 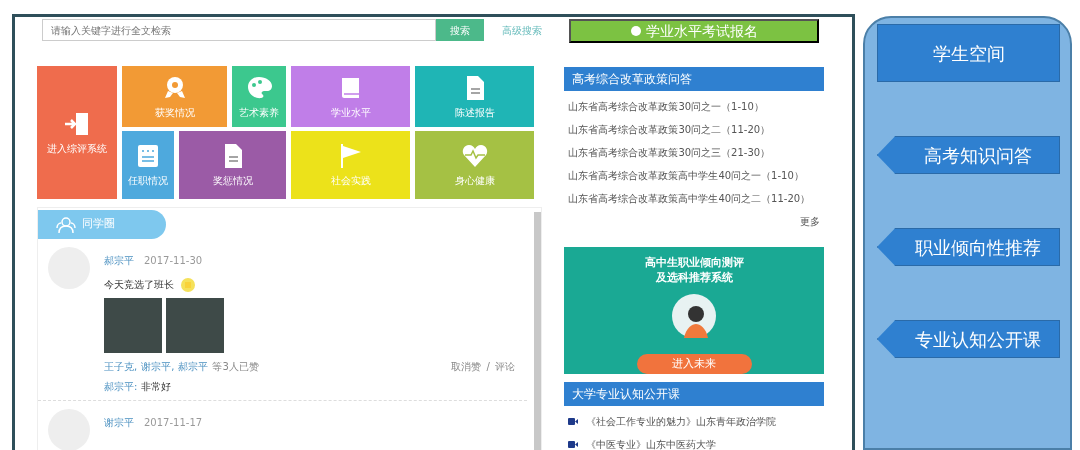 I want to click on post-action-link: 评论, so click(x=505, y=366).